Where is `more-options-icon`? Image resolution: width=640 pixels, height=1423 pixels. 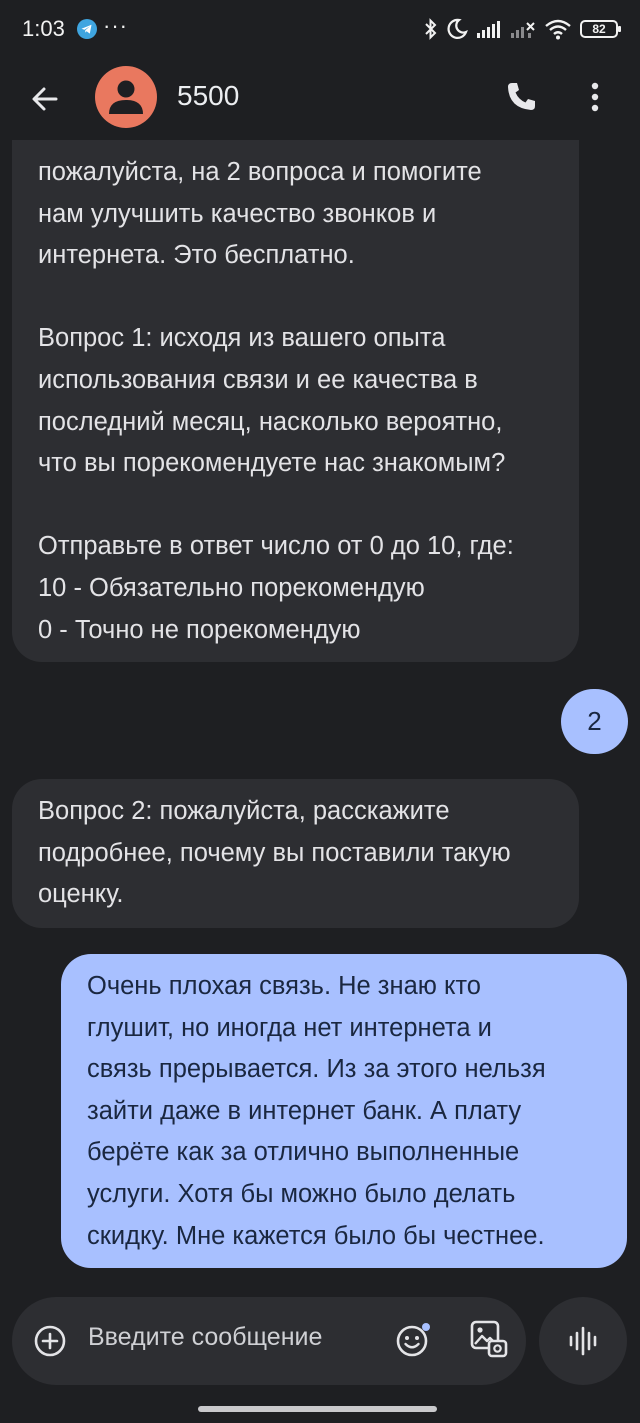 more-options-icon is located at coordinates (595, 97).